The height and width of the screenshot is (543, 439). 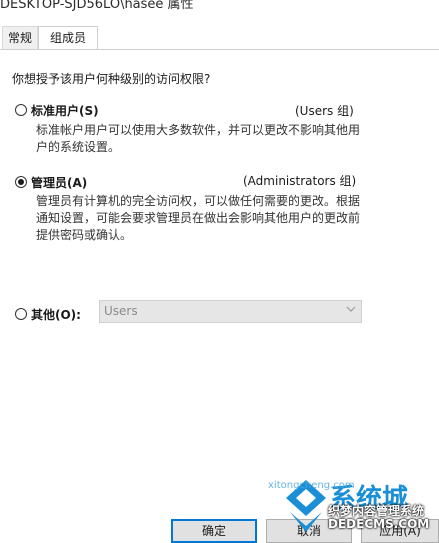 I want to click on cancel-button: 取消, so click(x=309, y=531).